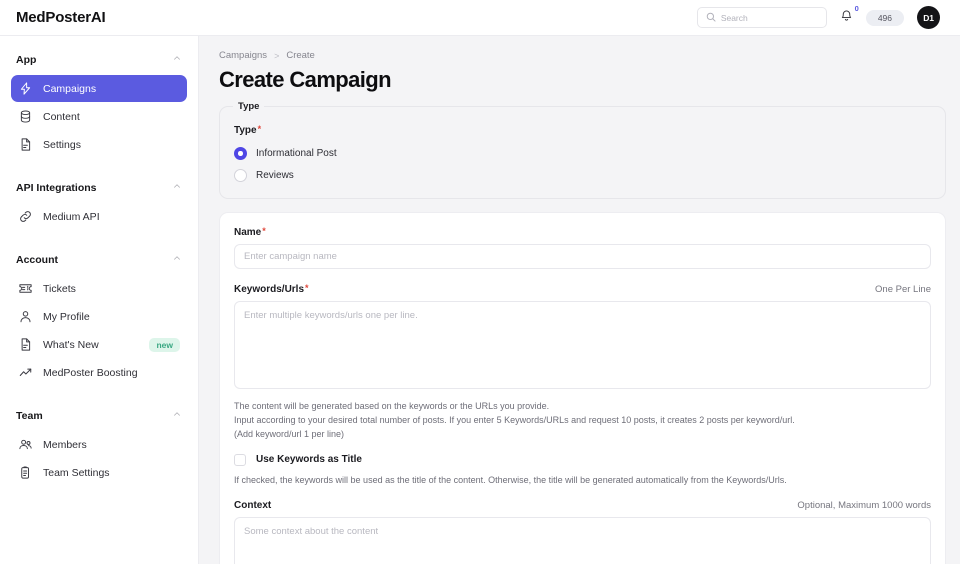 This screenshot has width=960, height=564. What do you see at coordinates (99, 59) in the screenshot?
I see `sidebar-section-header-app: App` at bounding box center [99, 59].